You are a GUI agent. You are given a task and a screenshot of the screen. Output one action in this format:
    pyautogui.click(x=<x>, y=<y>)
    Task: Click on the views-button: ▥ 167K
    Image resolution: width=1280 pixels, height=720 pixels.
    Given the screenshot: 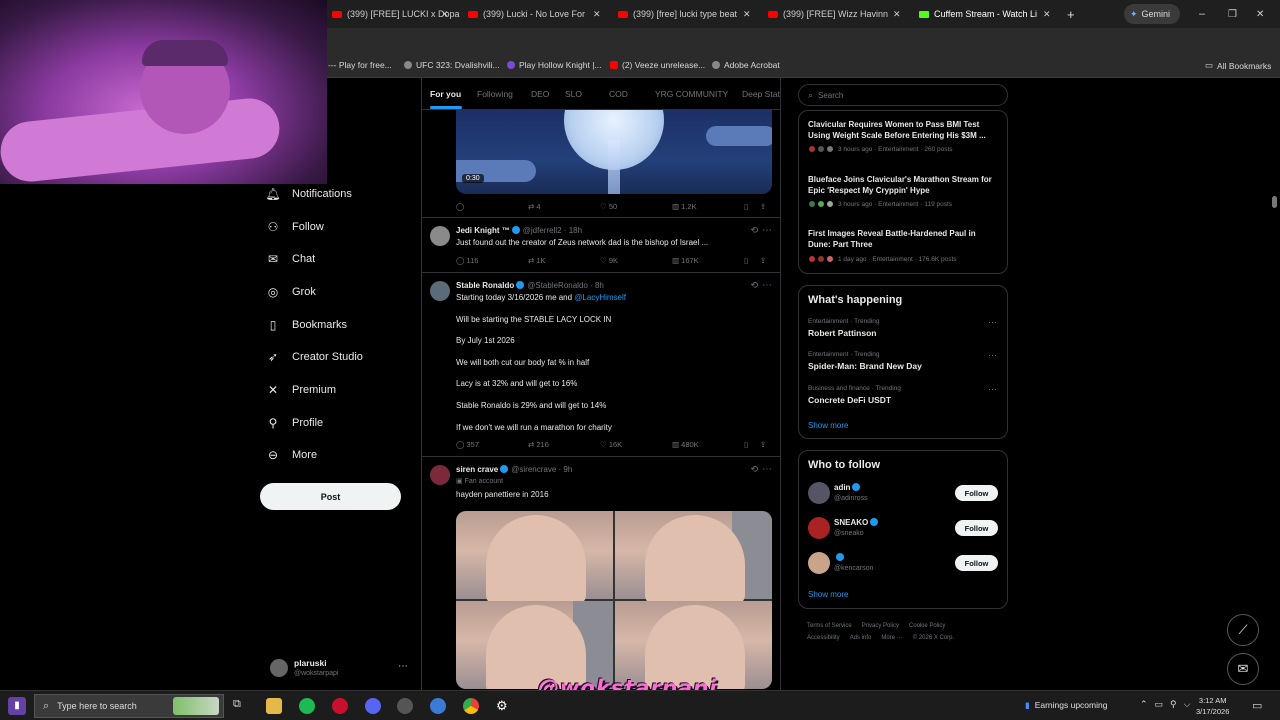 What is the action you would take?
    pyautogui.click(x=685, y=260)
    